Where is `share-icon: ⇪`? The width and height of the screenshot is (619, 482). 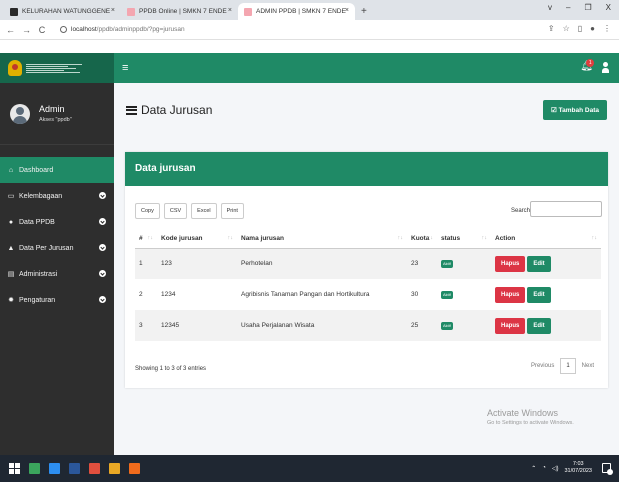 share-icon: ⇪ is located at coordinates (551, 28).